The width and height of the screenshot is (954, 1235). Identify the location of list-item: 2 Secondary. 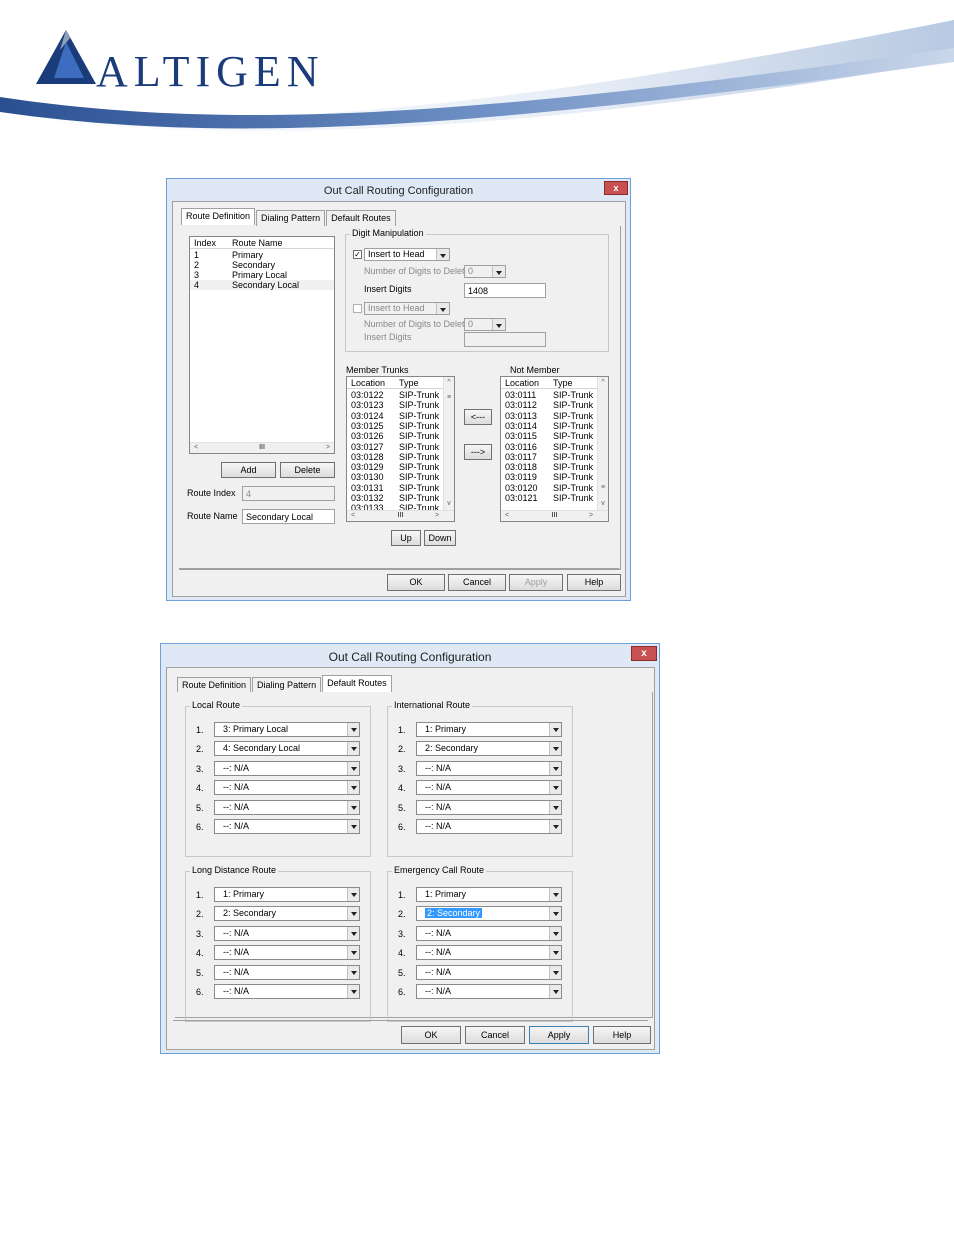
(262, 265).